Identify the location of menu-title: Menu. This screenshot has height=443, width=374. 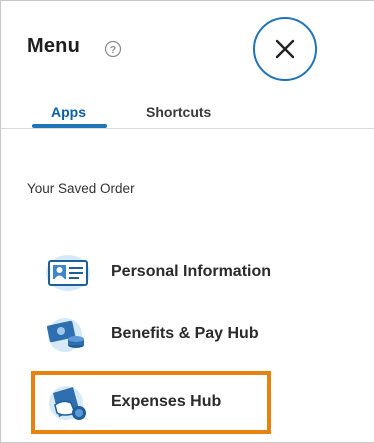
(54, 46).